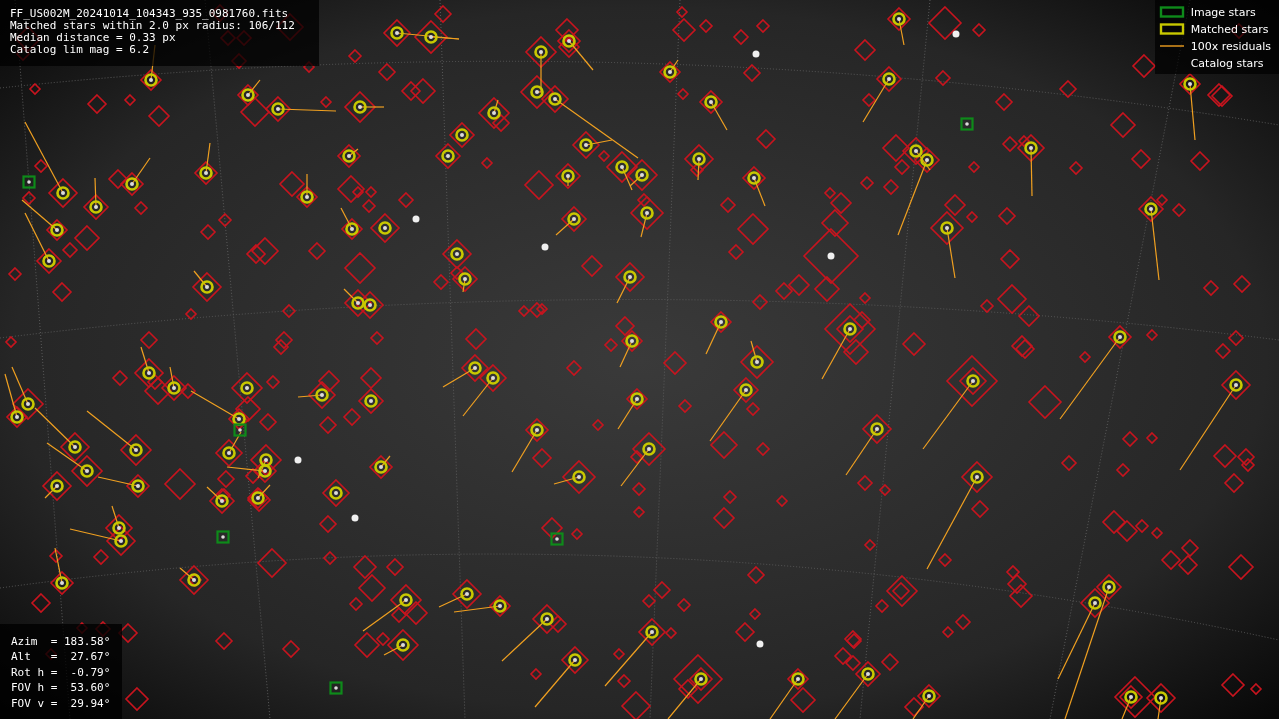 The width and height of the screenshot is (1279, 719). I want to click on legend-label: Catalog stars, so click(1227, 63).